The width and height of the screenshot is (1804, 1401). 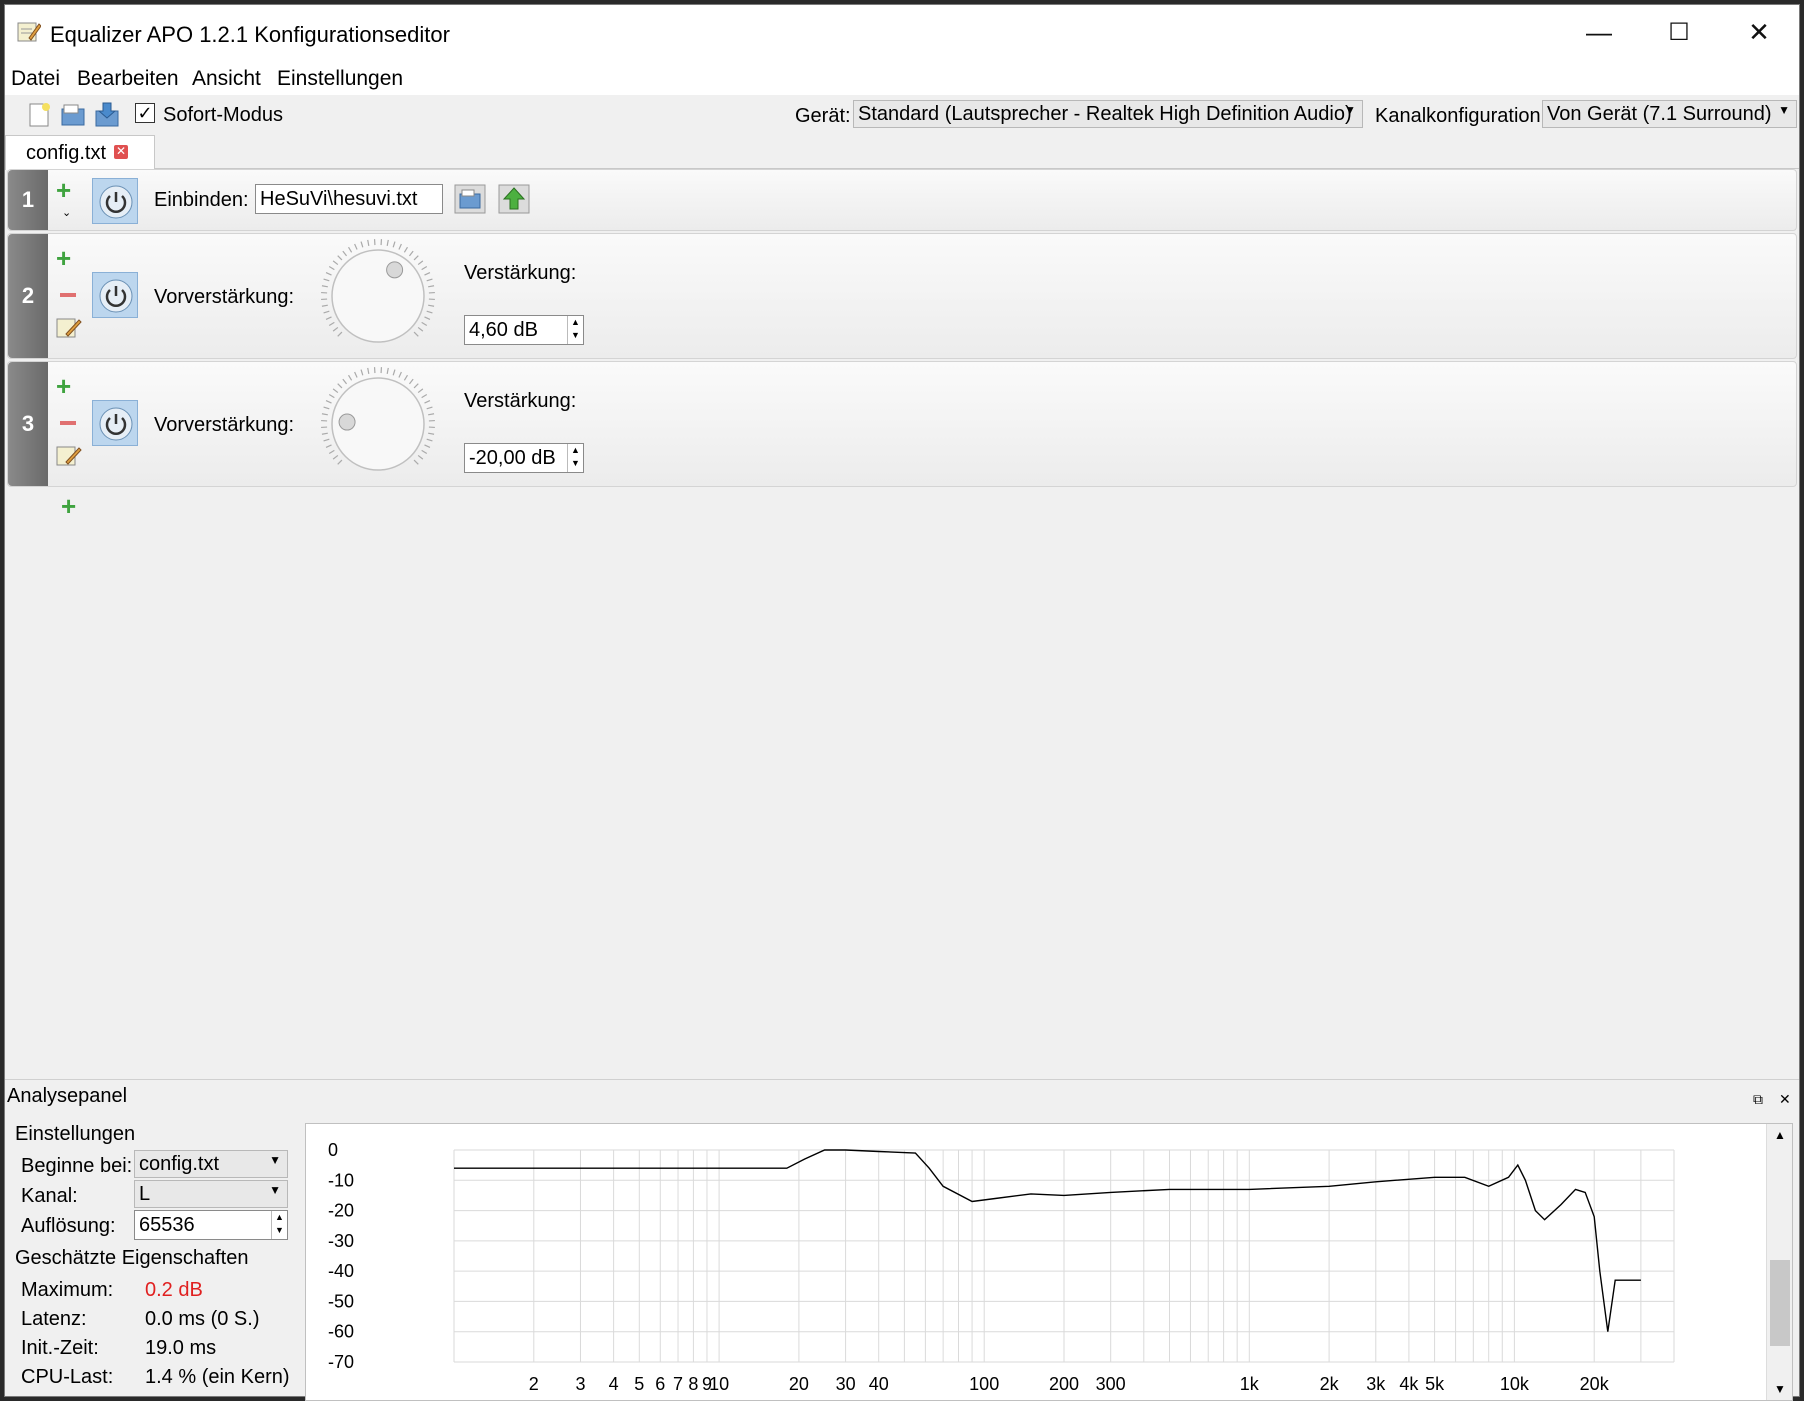 I want to click on close-button: ✕, so click(x=1759, y=32).